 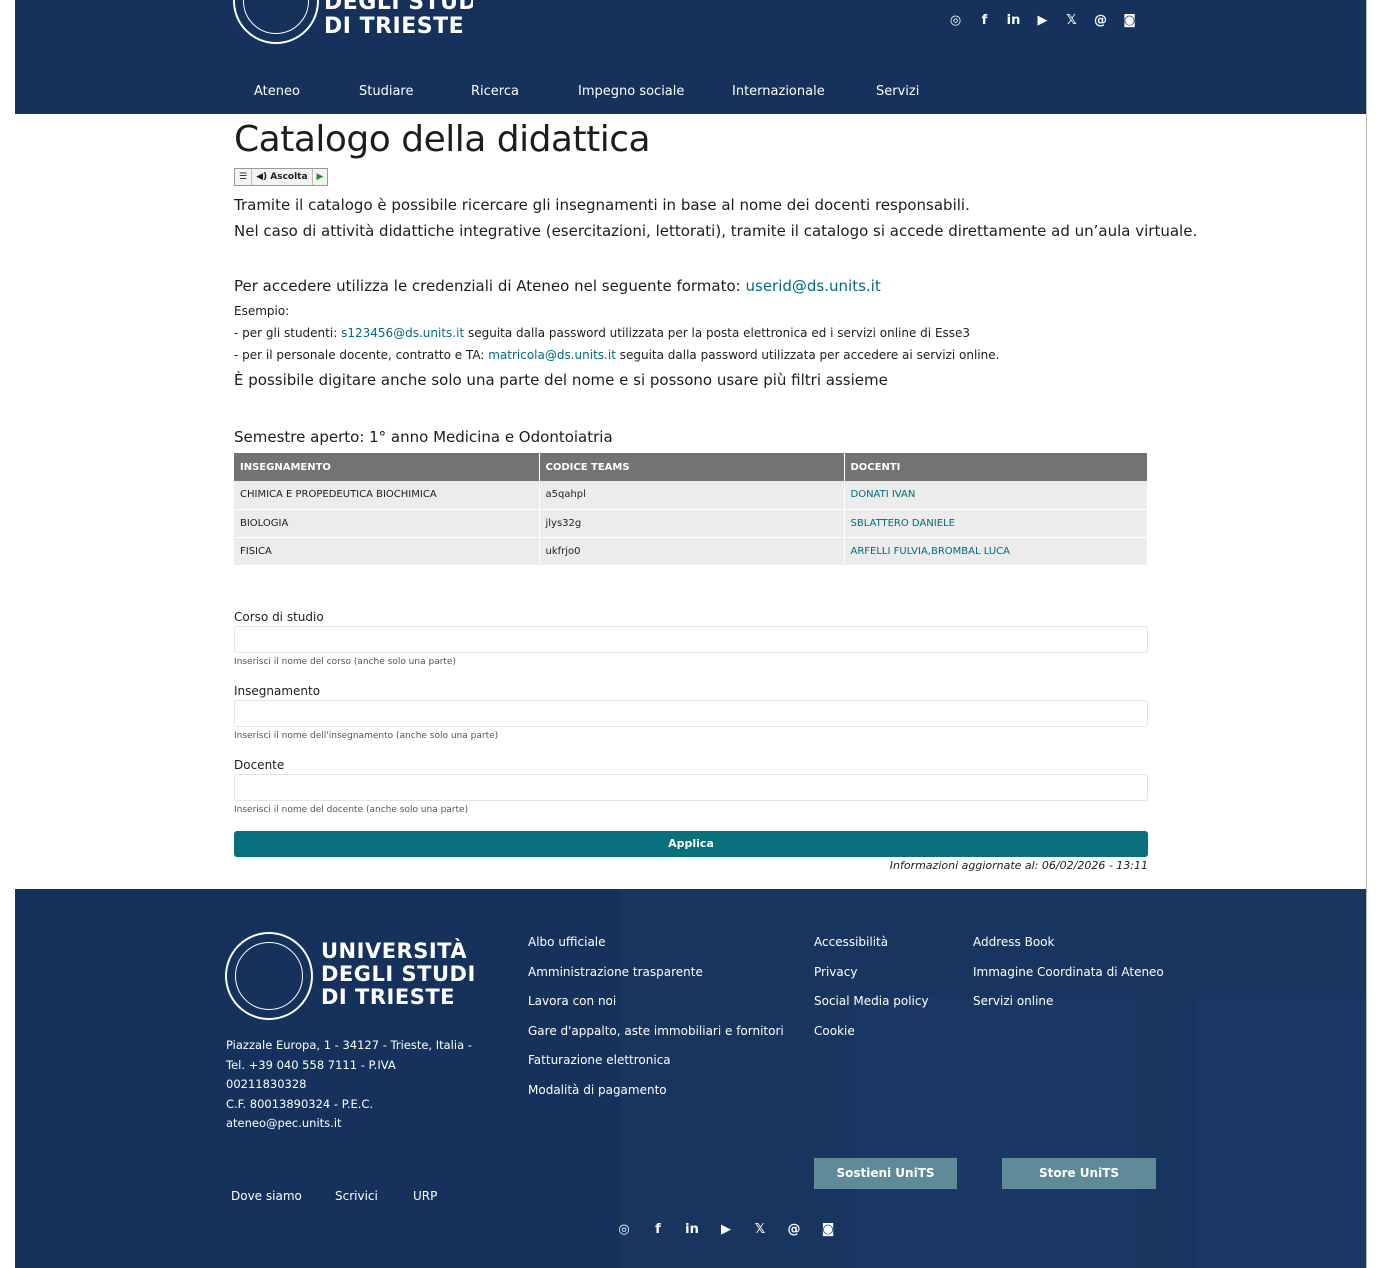 What do you see at coordinates (1068, 1009) in the screenshot?
I see `footer-link: Servizi online` at bounding box center [1068, 1009].